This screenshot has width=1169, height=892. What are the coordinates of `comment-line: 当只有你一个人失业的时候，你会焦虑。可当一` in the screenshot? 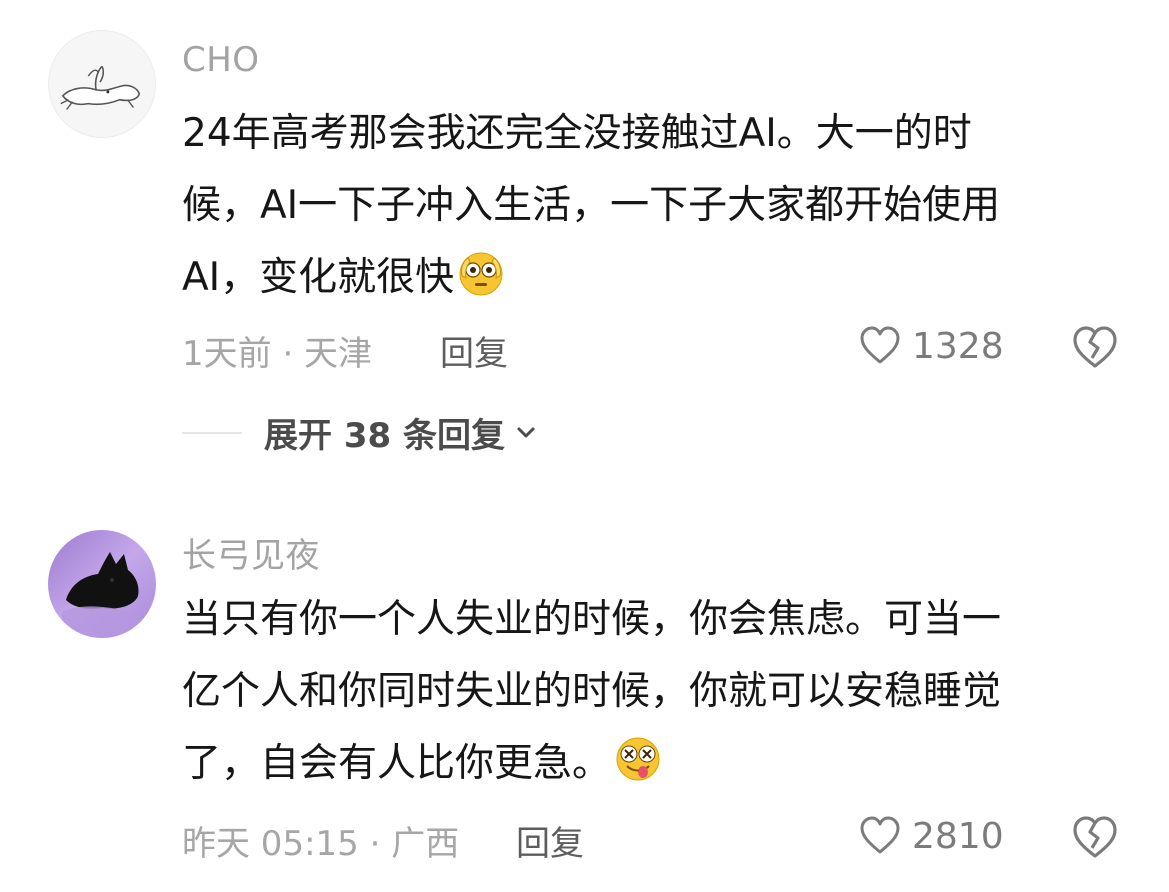 It's located at (592, 619).